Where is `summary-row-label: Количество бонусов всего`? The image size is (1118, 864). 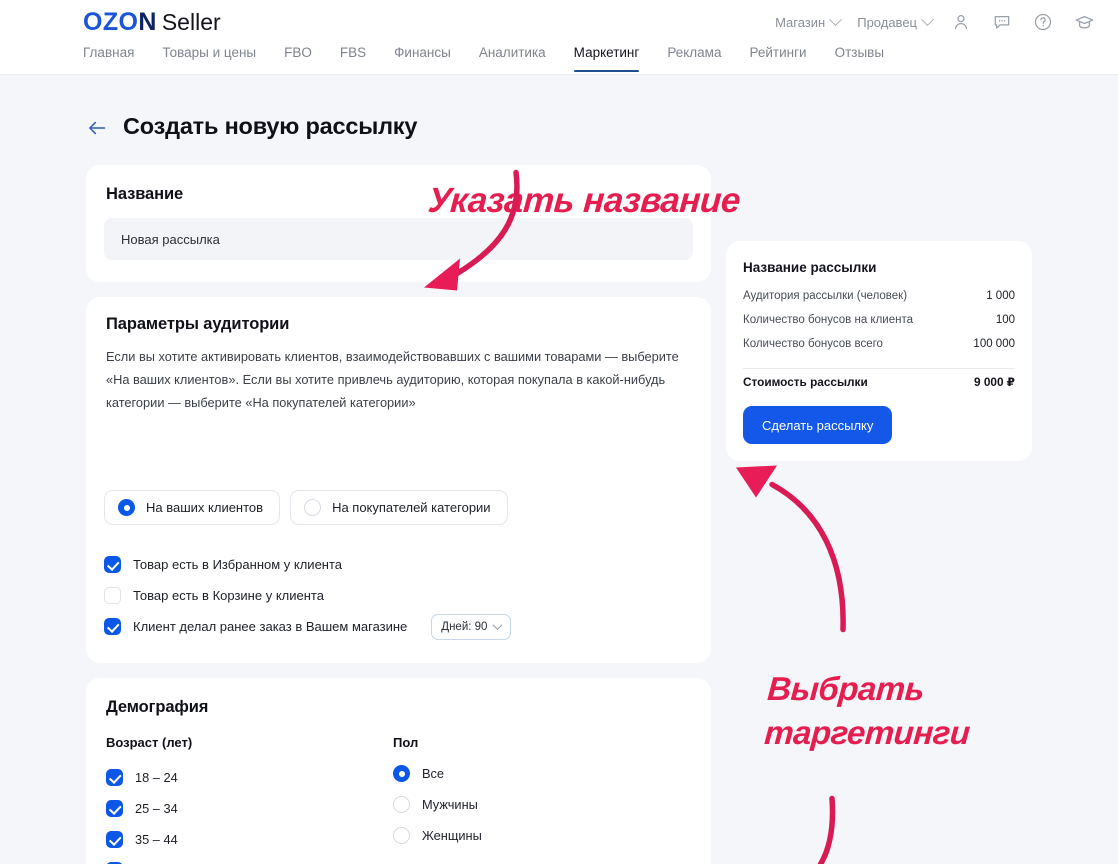
summary-row-label: Количество бонусов всего is located at coordinates (813, 344).